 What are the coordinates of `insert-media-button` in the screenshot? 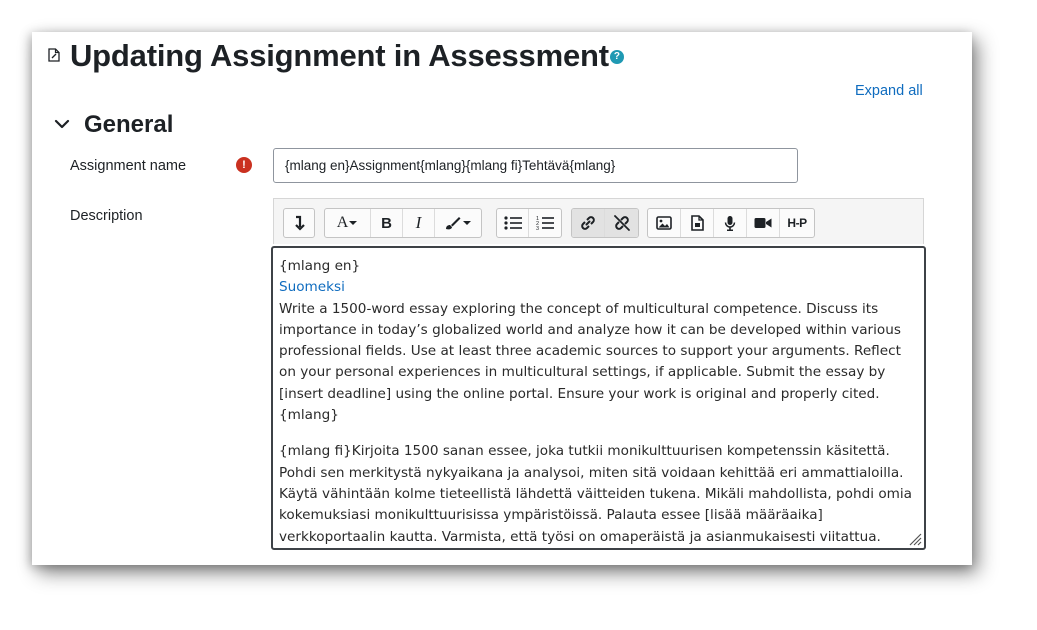 It's located at (697, 223).